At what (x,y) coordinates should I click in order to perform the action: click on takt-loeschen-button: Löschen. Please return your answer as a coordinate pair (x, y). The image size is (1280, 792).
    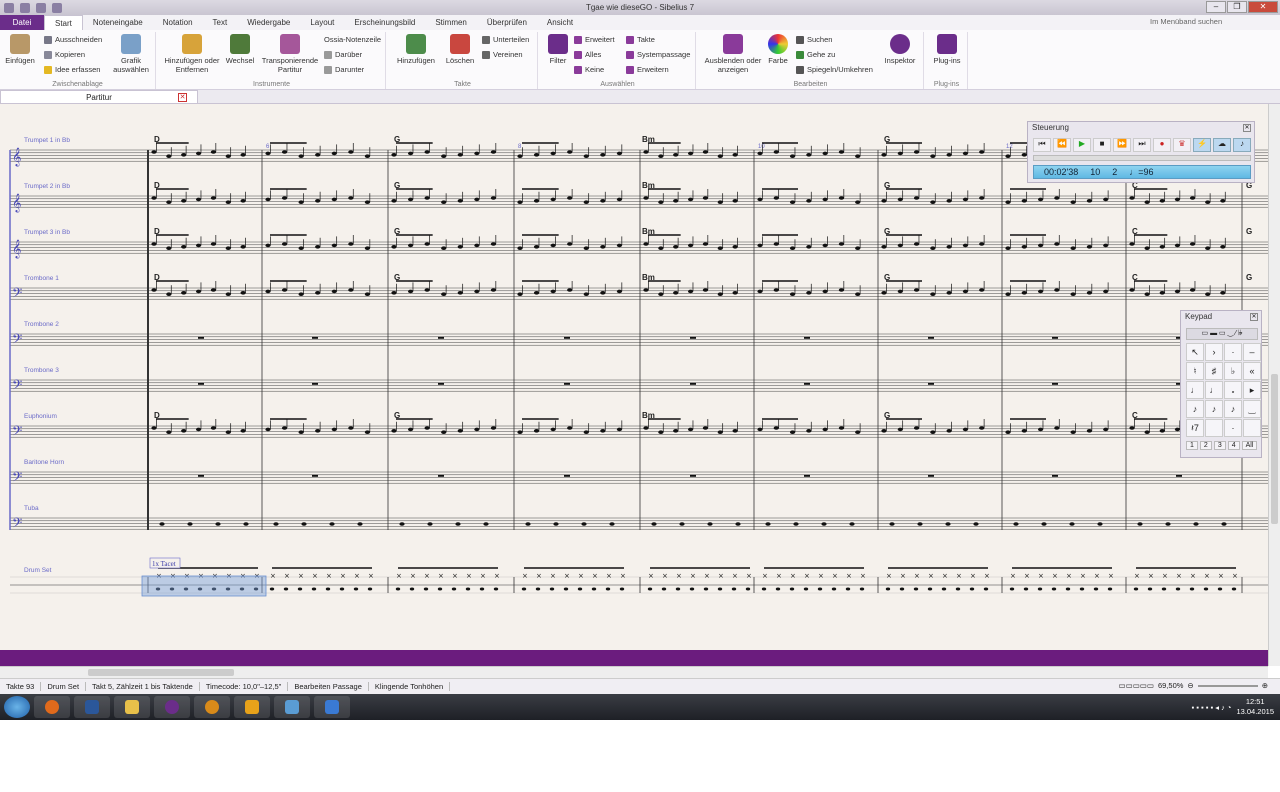
    Looking at the image, I should click on (460, 49).